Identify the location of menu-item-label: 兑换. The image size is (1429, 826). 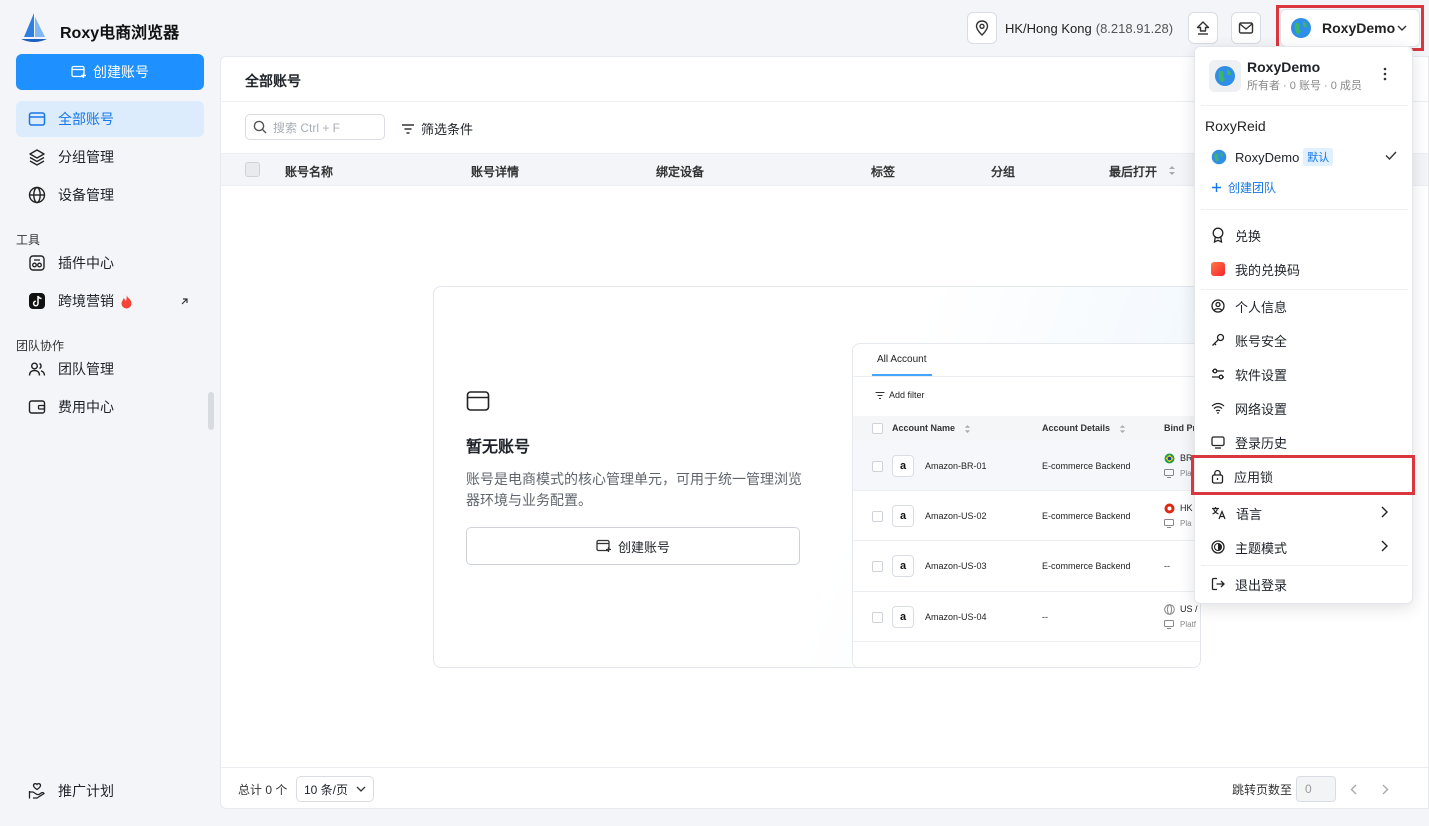
(1248, 236).